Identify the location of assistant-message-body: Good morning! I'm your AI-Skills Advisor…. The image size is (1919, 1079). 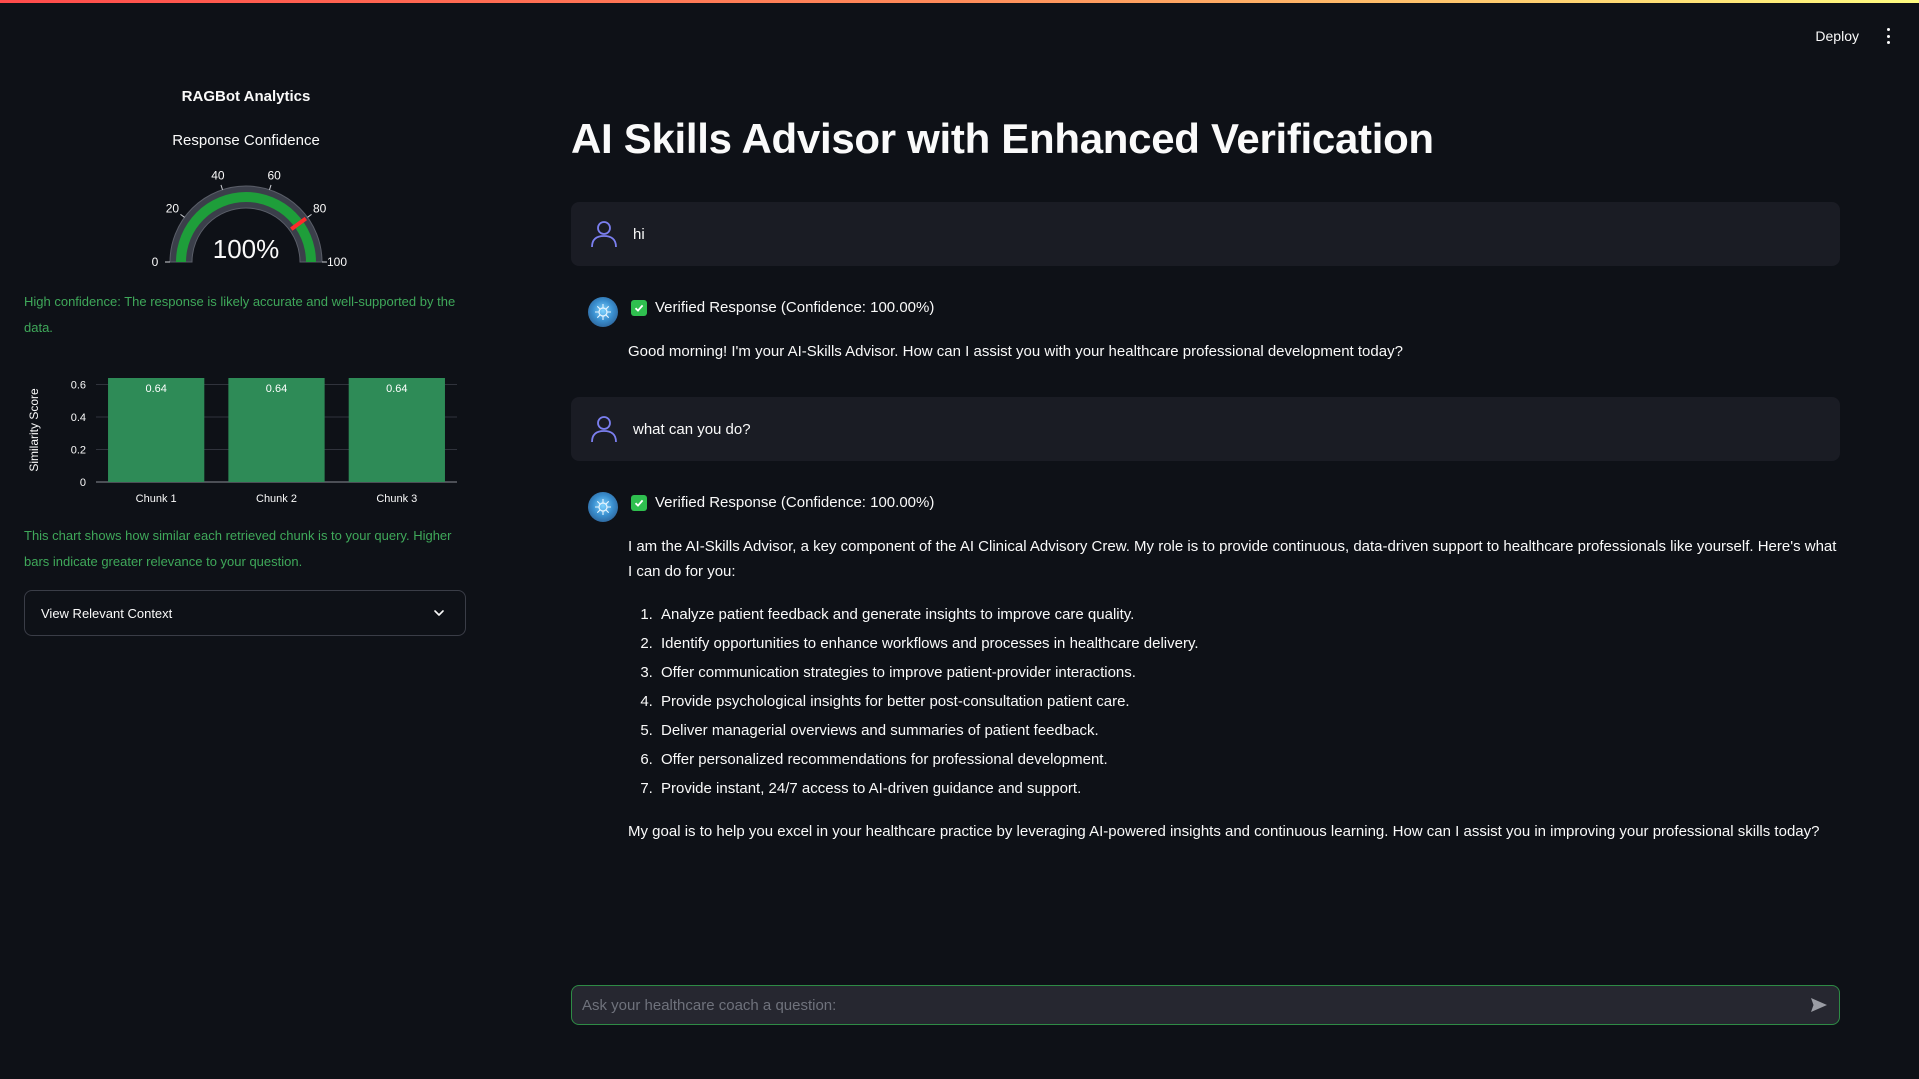
(1234, 351).